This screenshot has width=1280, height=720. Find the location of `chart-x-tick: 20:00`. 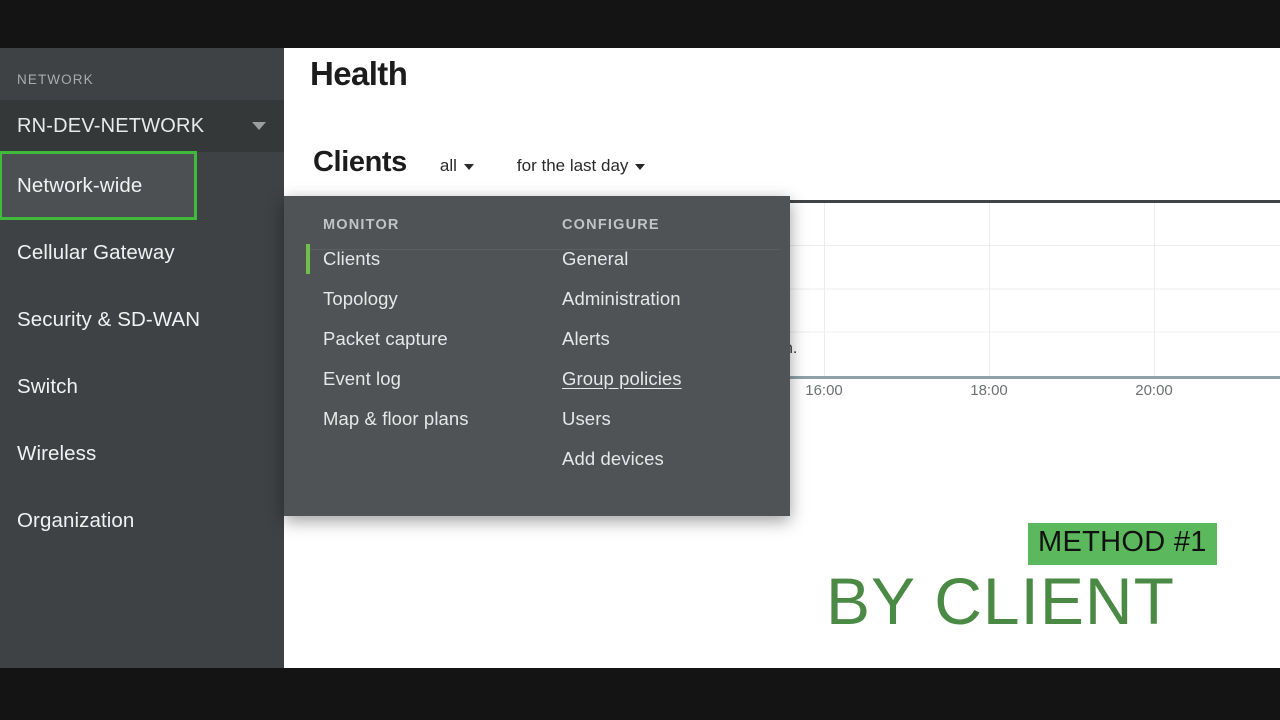

chart-x-tick: 20:00 is located at coordinates (1154, 390).